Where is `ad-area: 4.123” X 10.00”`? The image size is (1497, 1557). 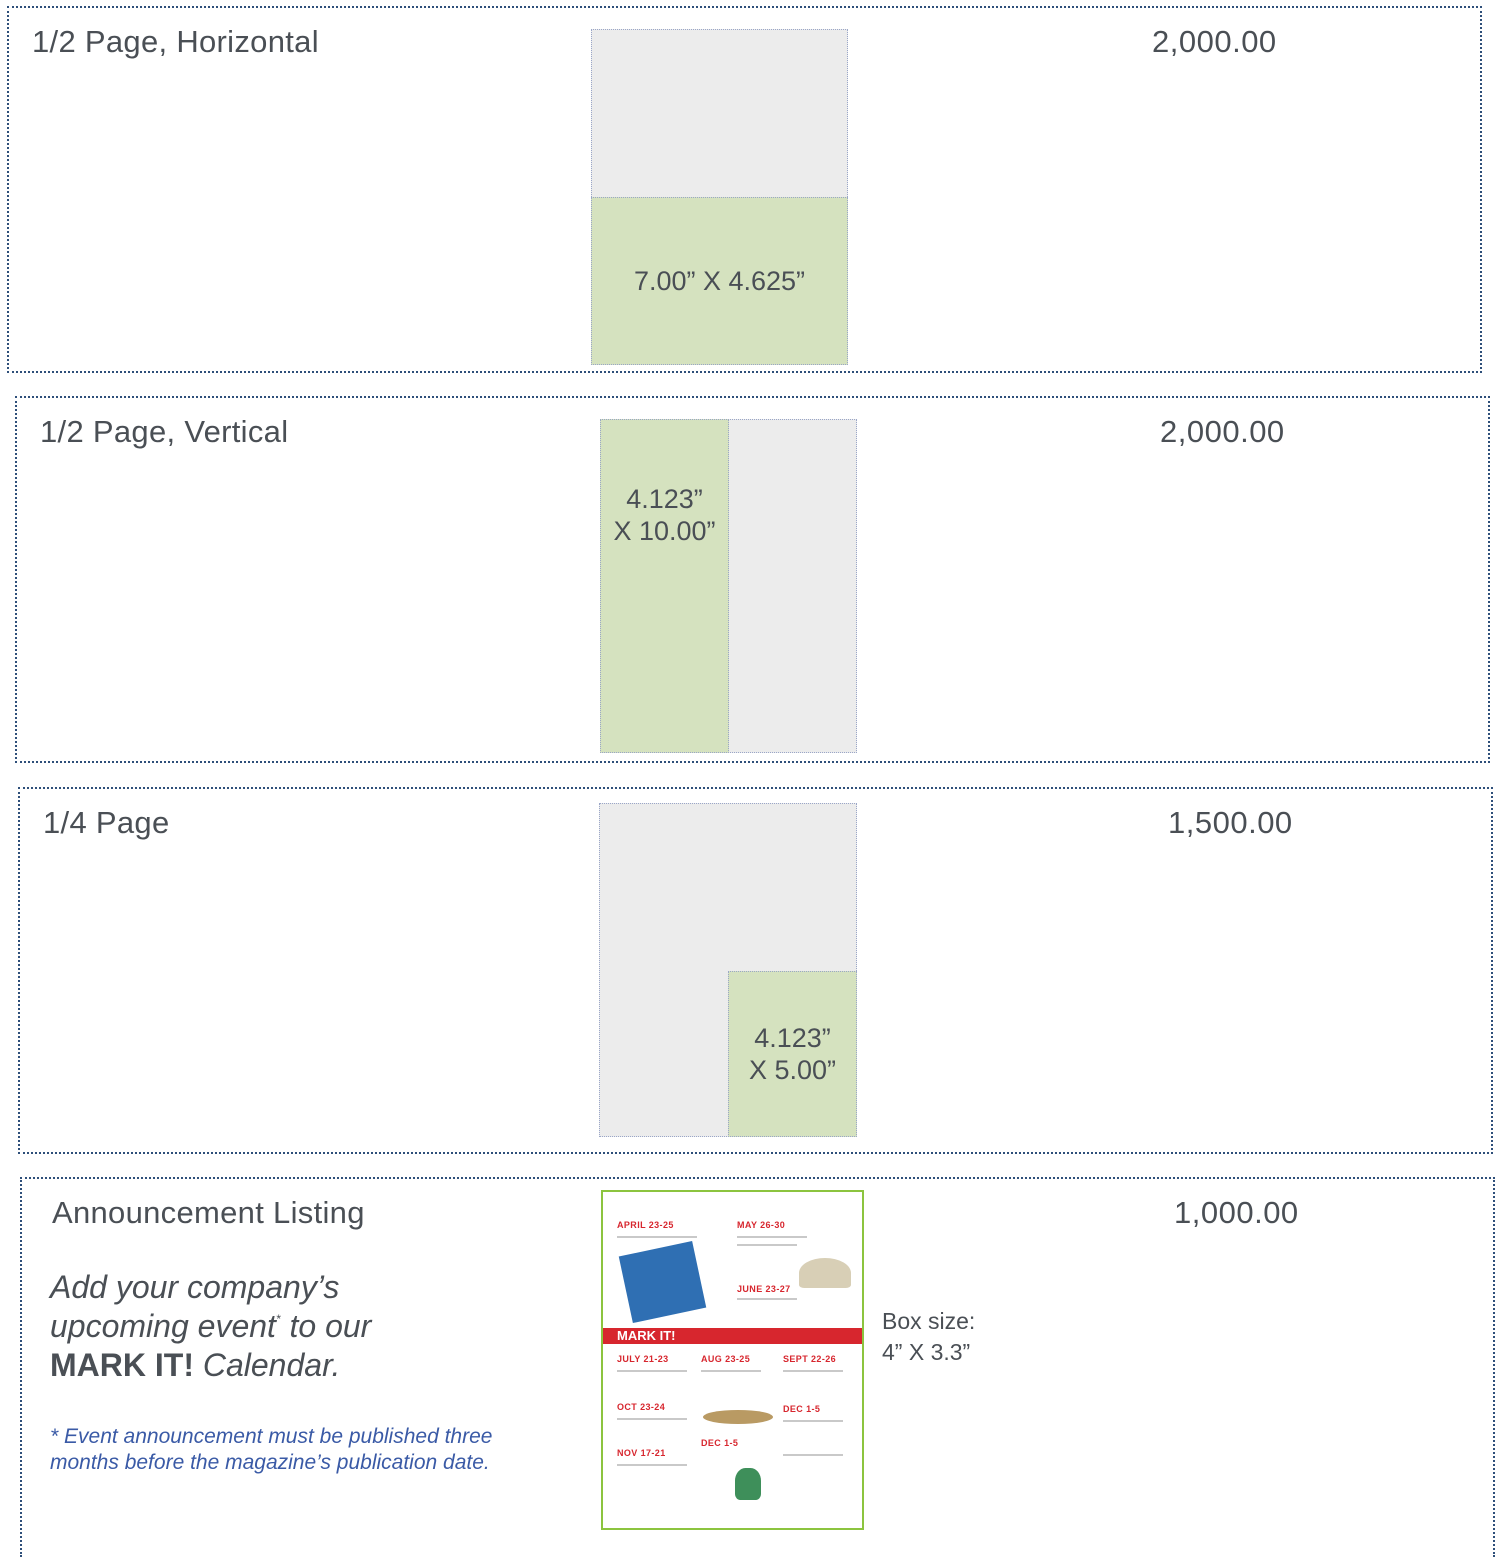
ad-area: 4.123” X 10.00” is located at coordinates (664, 586).